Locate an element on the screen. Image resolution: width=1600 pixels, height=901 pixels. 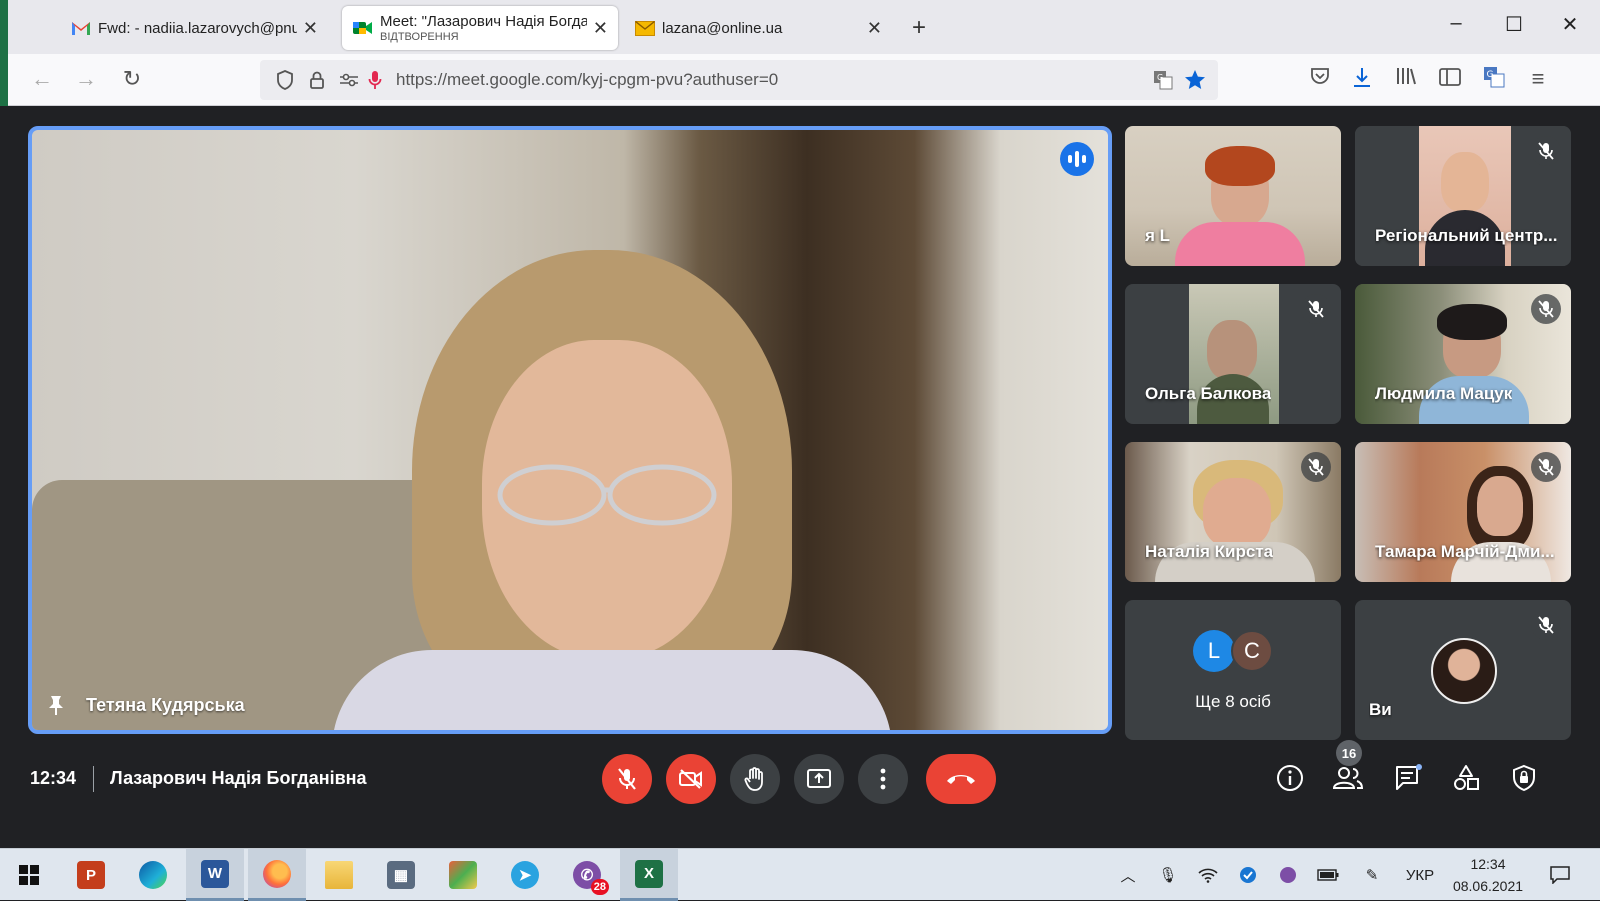
participant-tile: Людмила Мацук is located at coordinates (1463, 354).